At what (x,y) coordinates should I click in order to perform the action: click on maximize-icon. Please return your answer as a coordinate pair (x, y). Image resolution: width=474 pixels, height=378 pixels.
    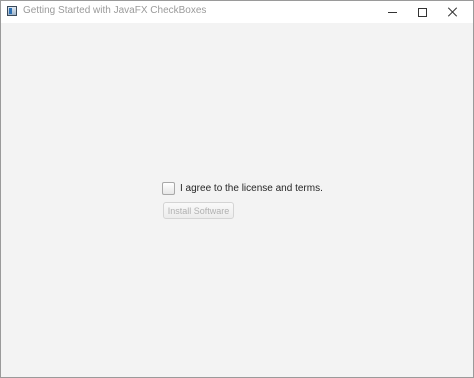
    Looking at the image, I should click on (422, 12).